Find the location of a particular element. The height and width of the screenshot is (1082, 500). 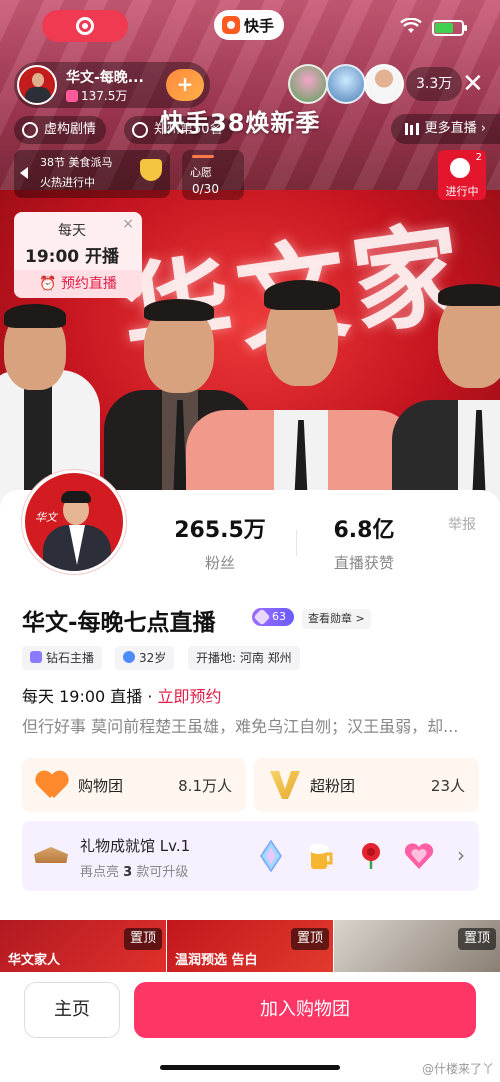

tag-location: 开播地: 河南 郑州 is located at coordinates (244, 658).